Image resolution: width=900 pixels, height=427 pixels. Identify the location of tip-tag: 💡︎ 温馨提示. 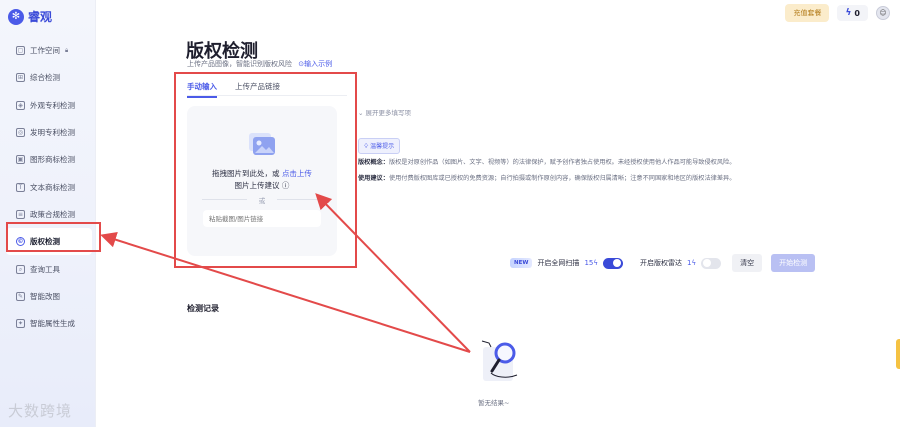
(379, 146).